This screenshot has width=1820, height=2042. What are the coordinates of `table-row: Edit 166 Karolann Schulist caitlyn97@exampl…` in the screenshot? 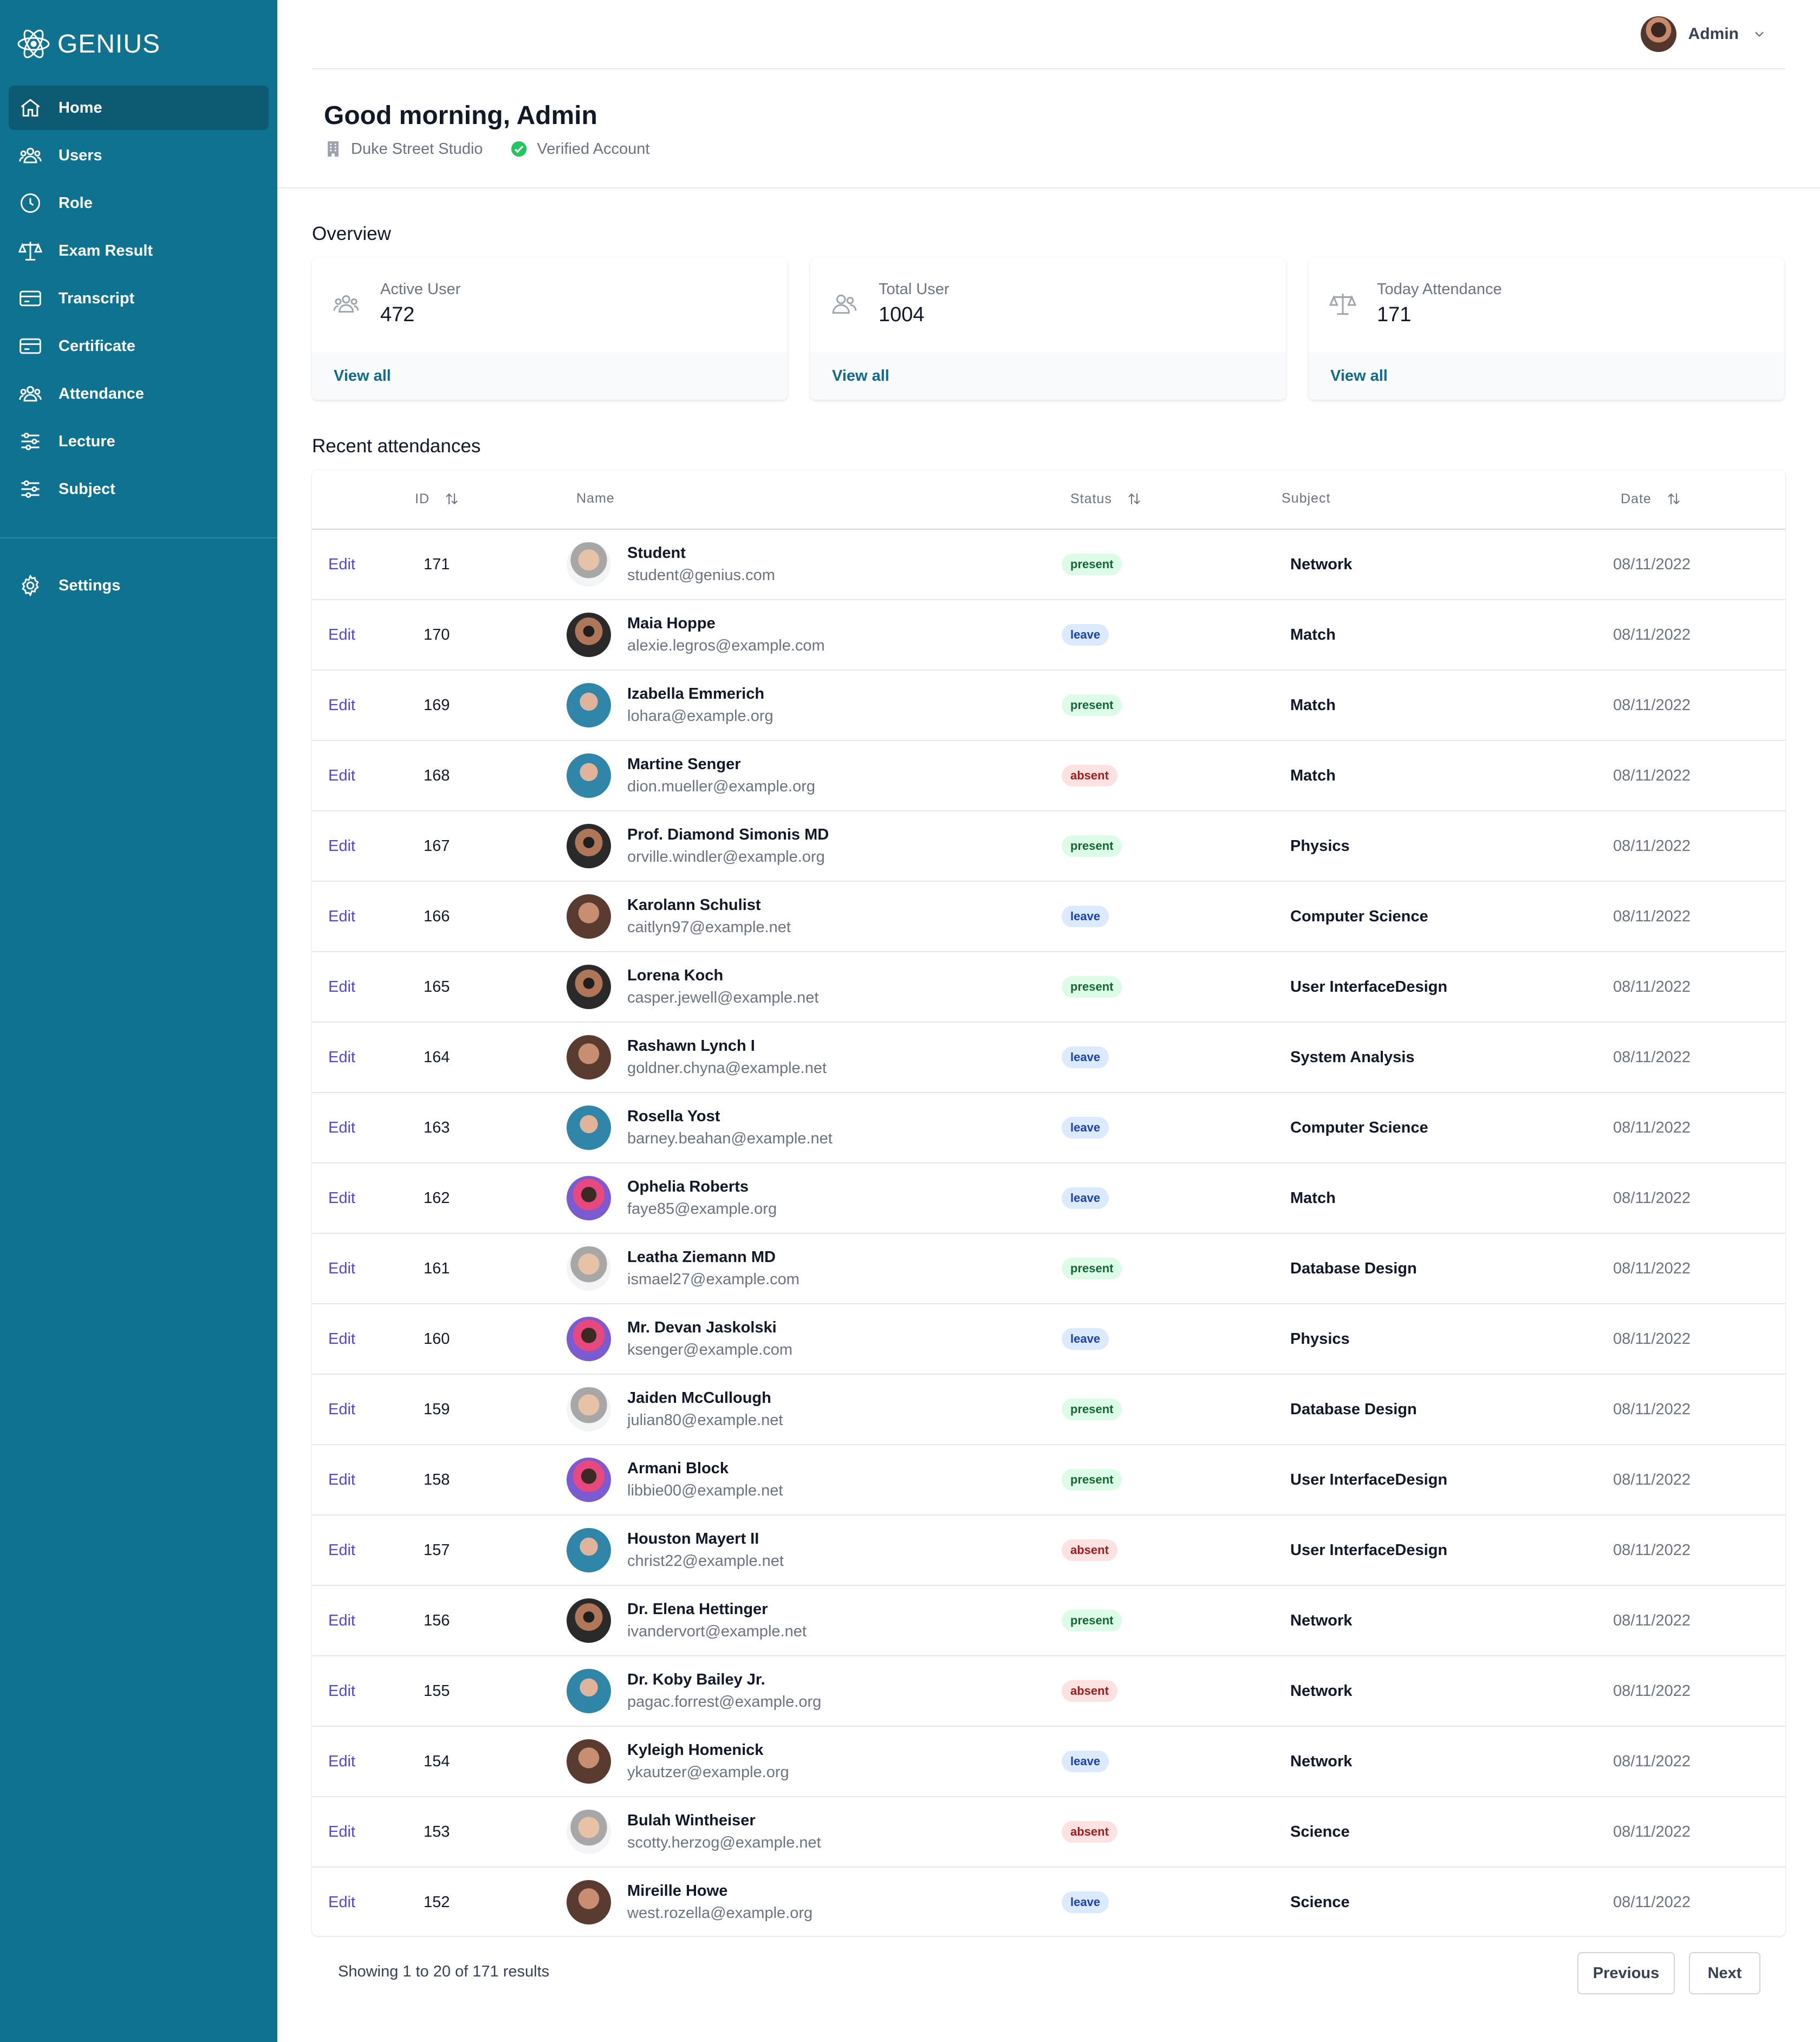 It's located at (1048, 917).